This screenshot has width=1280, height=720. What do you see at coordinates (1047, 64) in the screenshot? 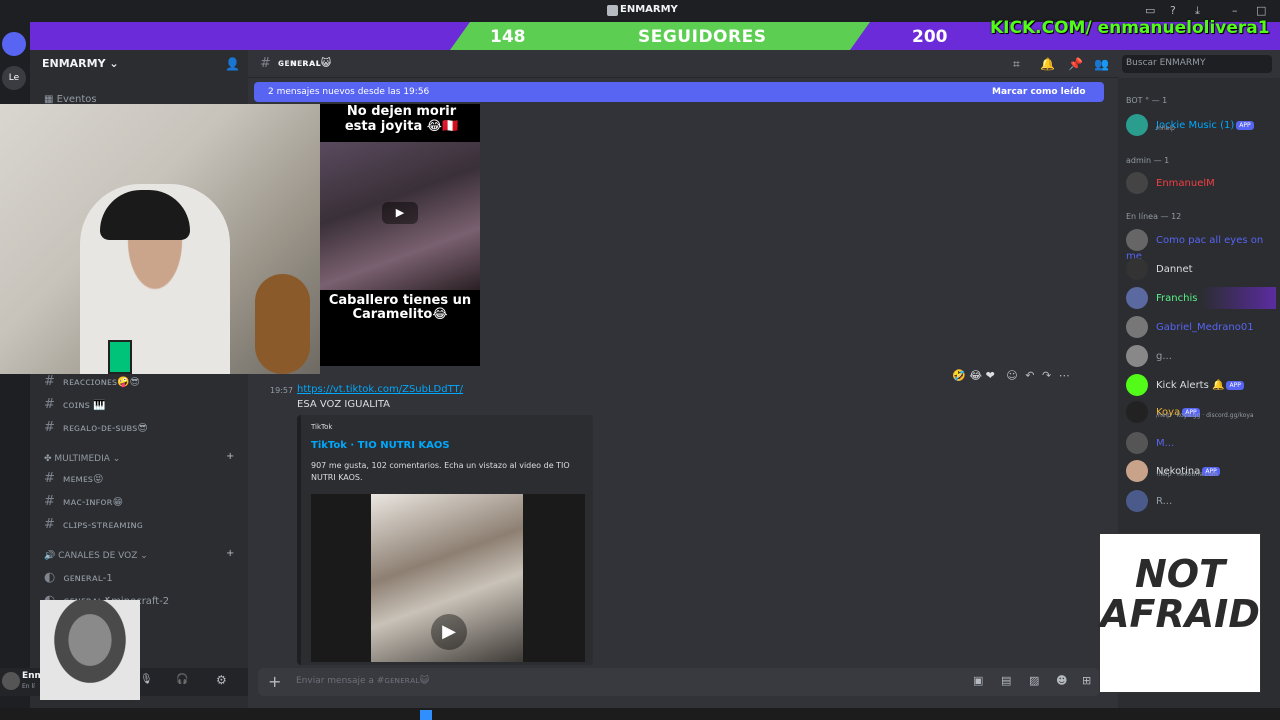
I see `bell-icon: 🔔` at bounding box center [1047, 64].